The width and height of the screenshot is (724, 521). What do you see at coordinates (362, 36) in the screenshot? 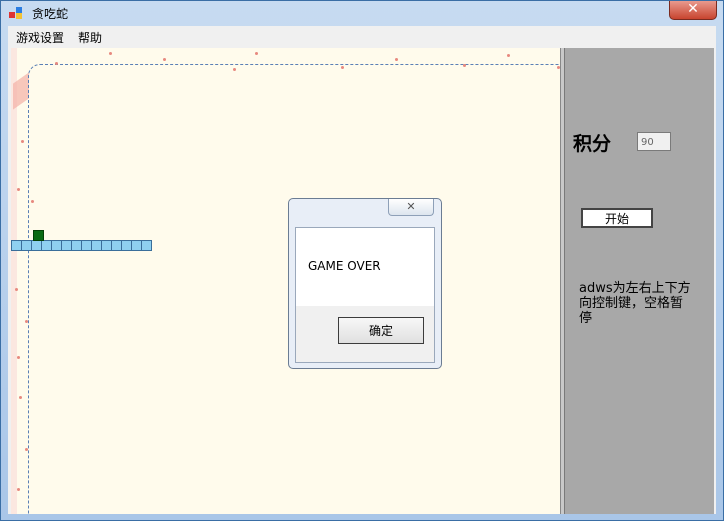
I see `menu-bar: 游戏设置 帮助` at bounding box center [362, 36].